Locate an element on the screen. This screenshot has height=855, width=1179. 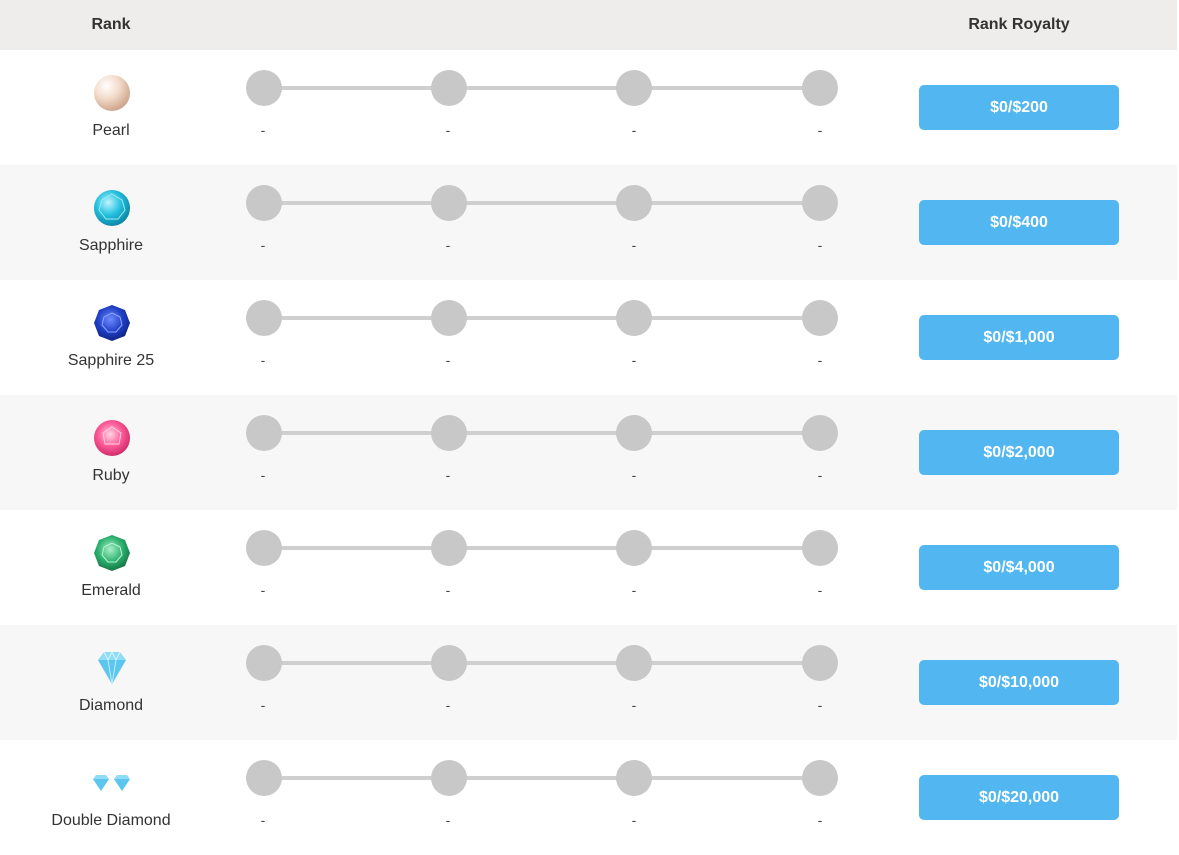
royalty-button: $0/$10,000 is located at coordinates (1019, 682).